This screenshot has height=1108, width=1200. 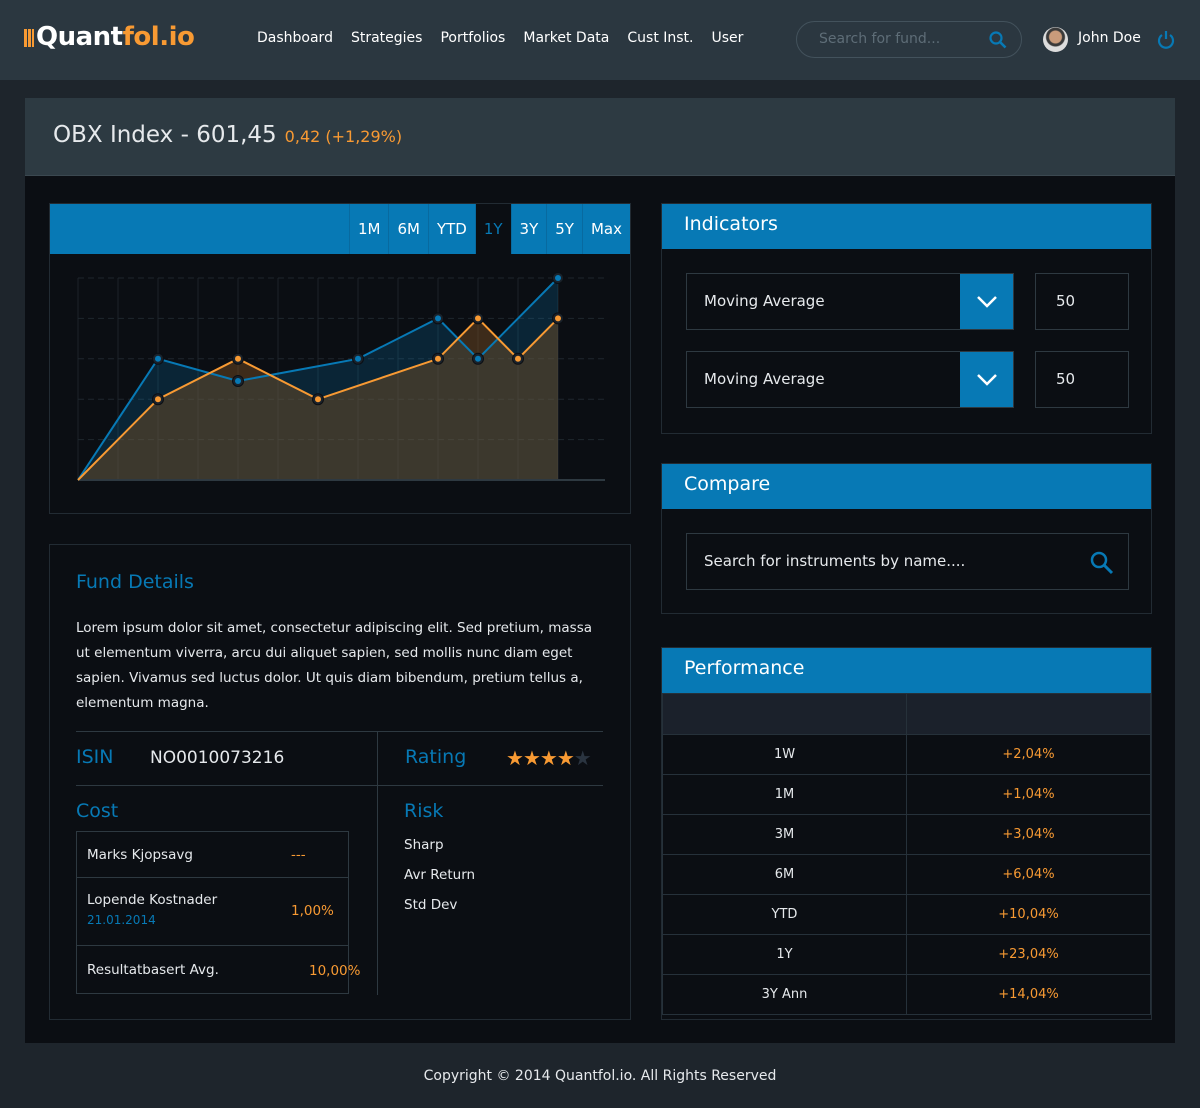 What do you see at coordinates (431, 905) in the screenshot?
I see `risk-std-dev: Std Dev` at bounding box center [431, 905].